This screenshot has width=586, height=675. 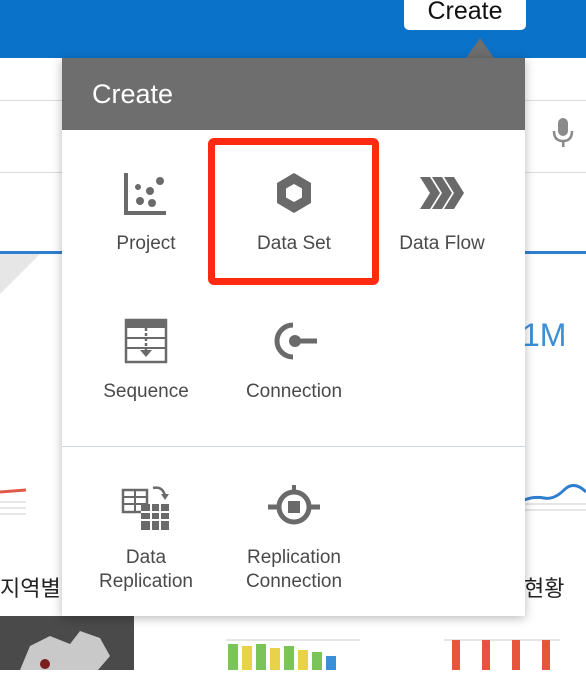 What do you see at coordinates (465, 15) in the screenshot?
I see `create-button: Create` at bounding box center [465, 15].